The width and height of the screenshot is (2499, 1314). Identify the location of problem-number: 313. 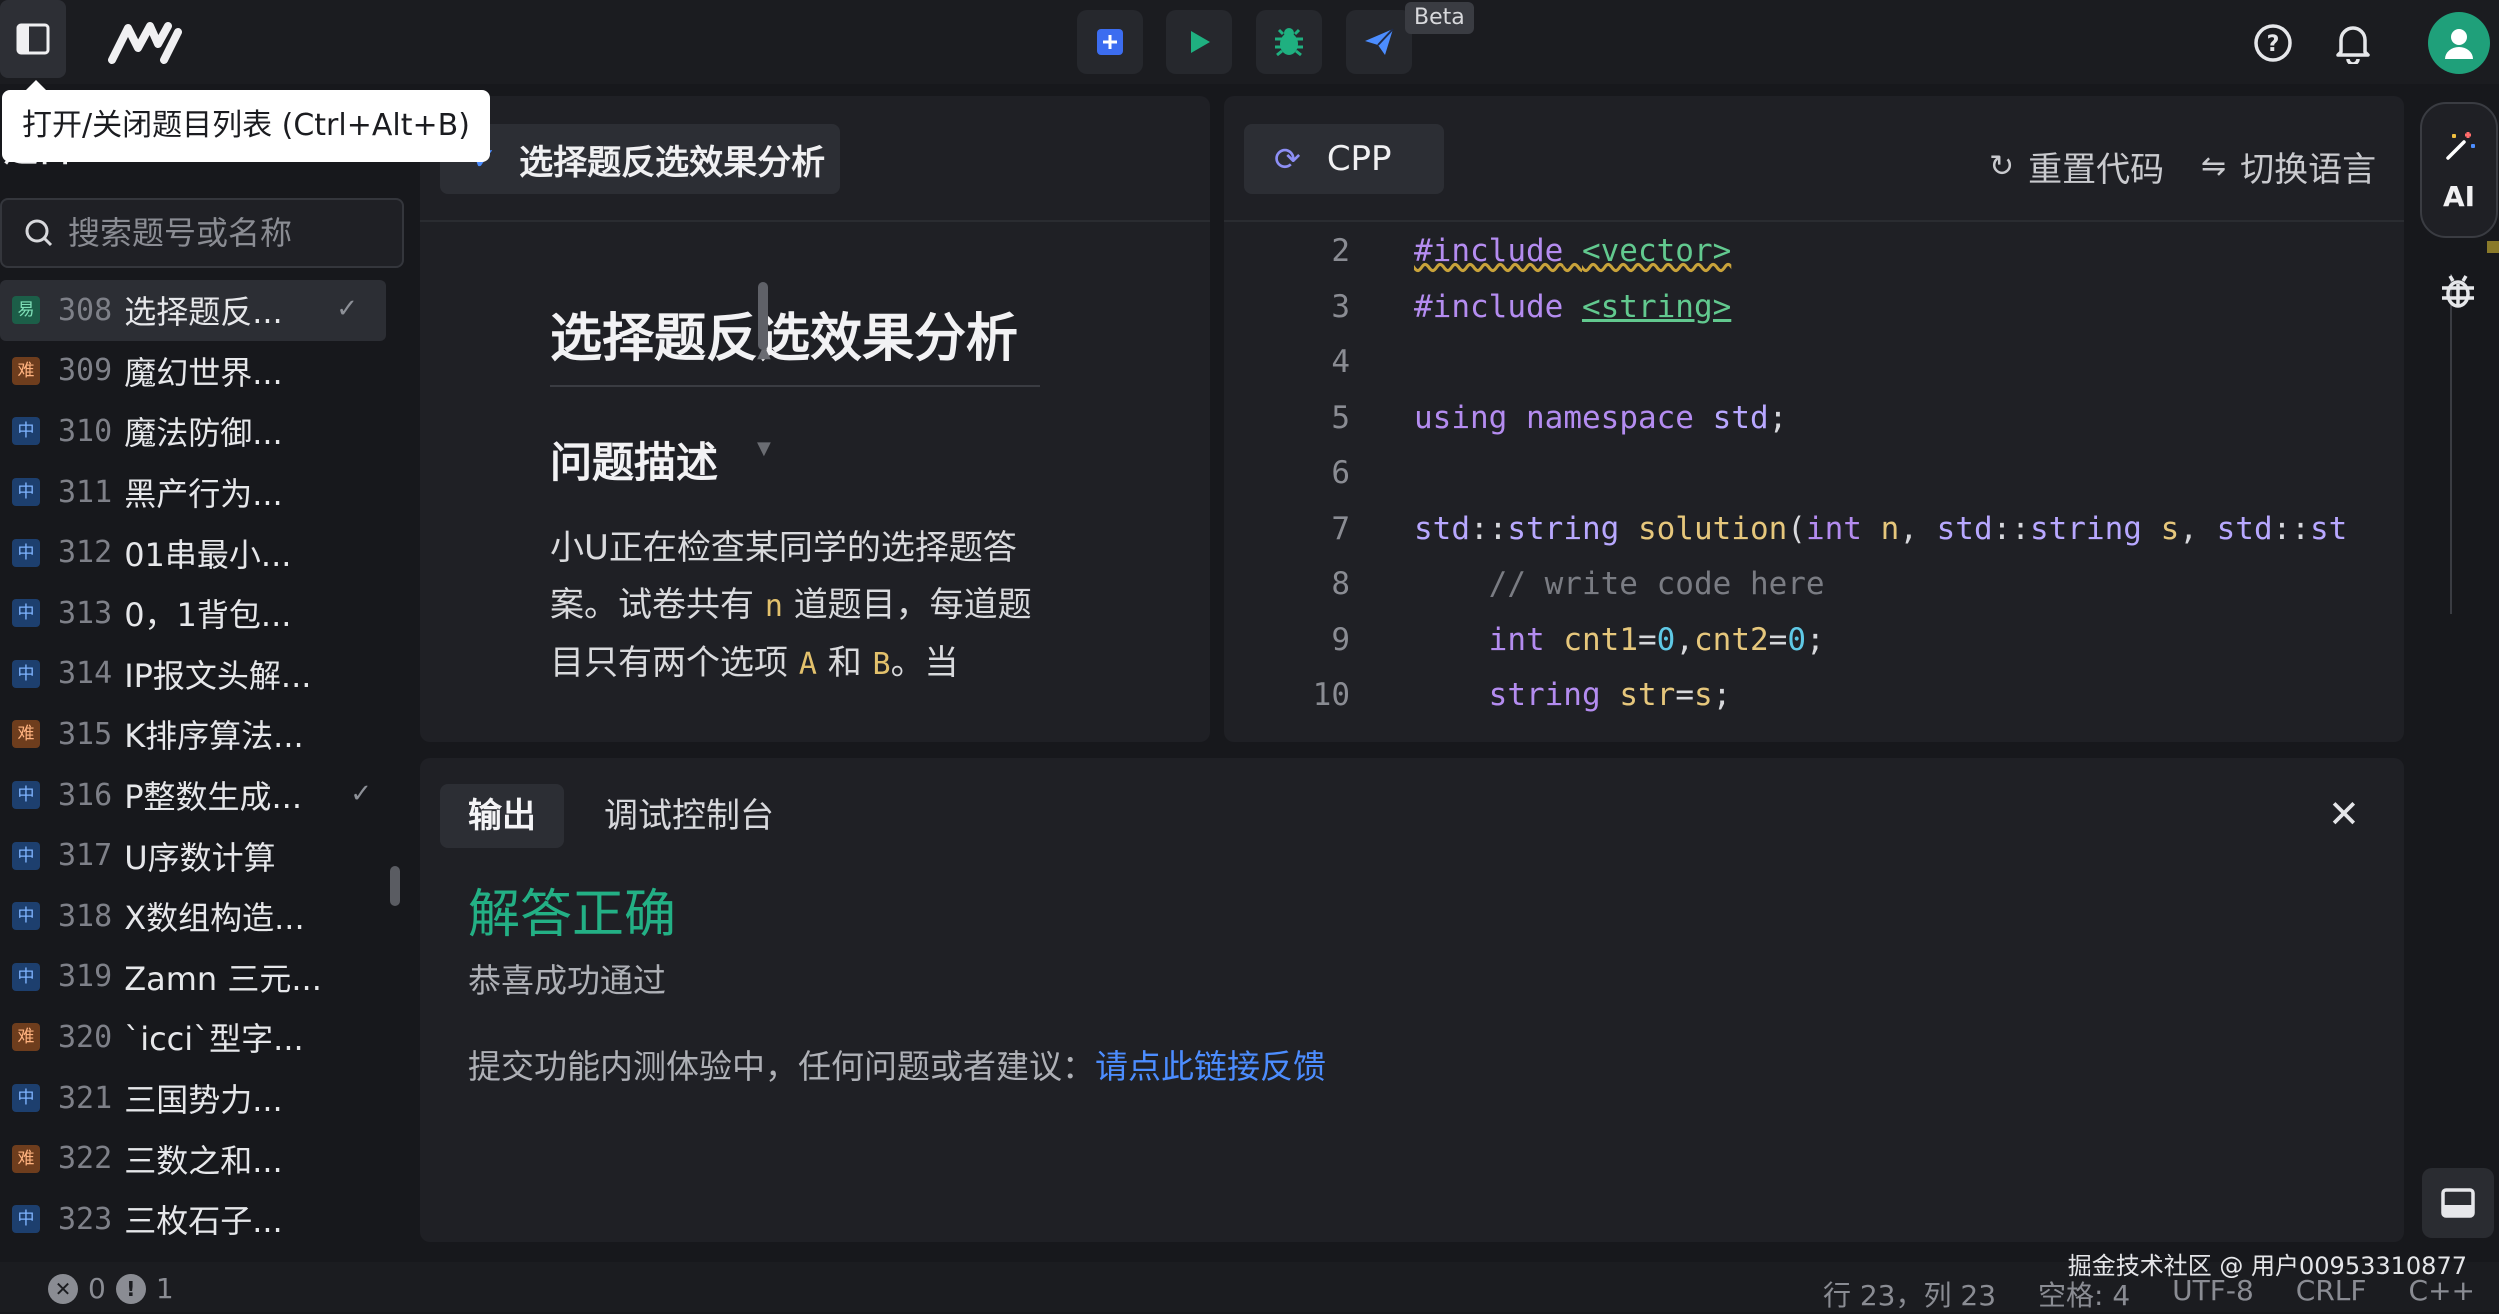
(85, 613).